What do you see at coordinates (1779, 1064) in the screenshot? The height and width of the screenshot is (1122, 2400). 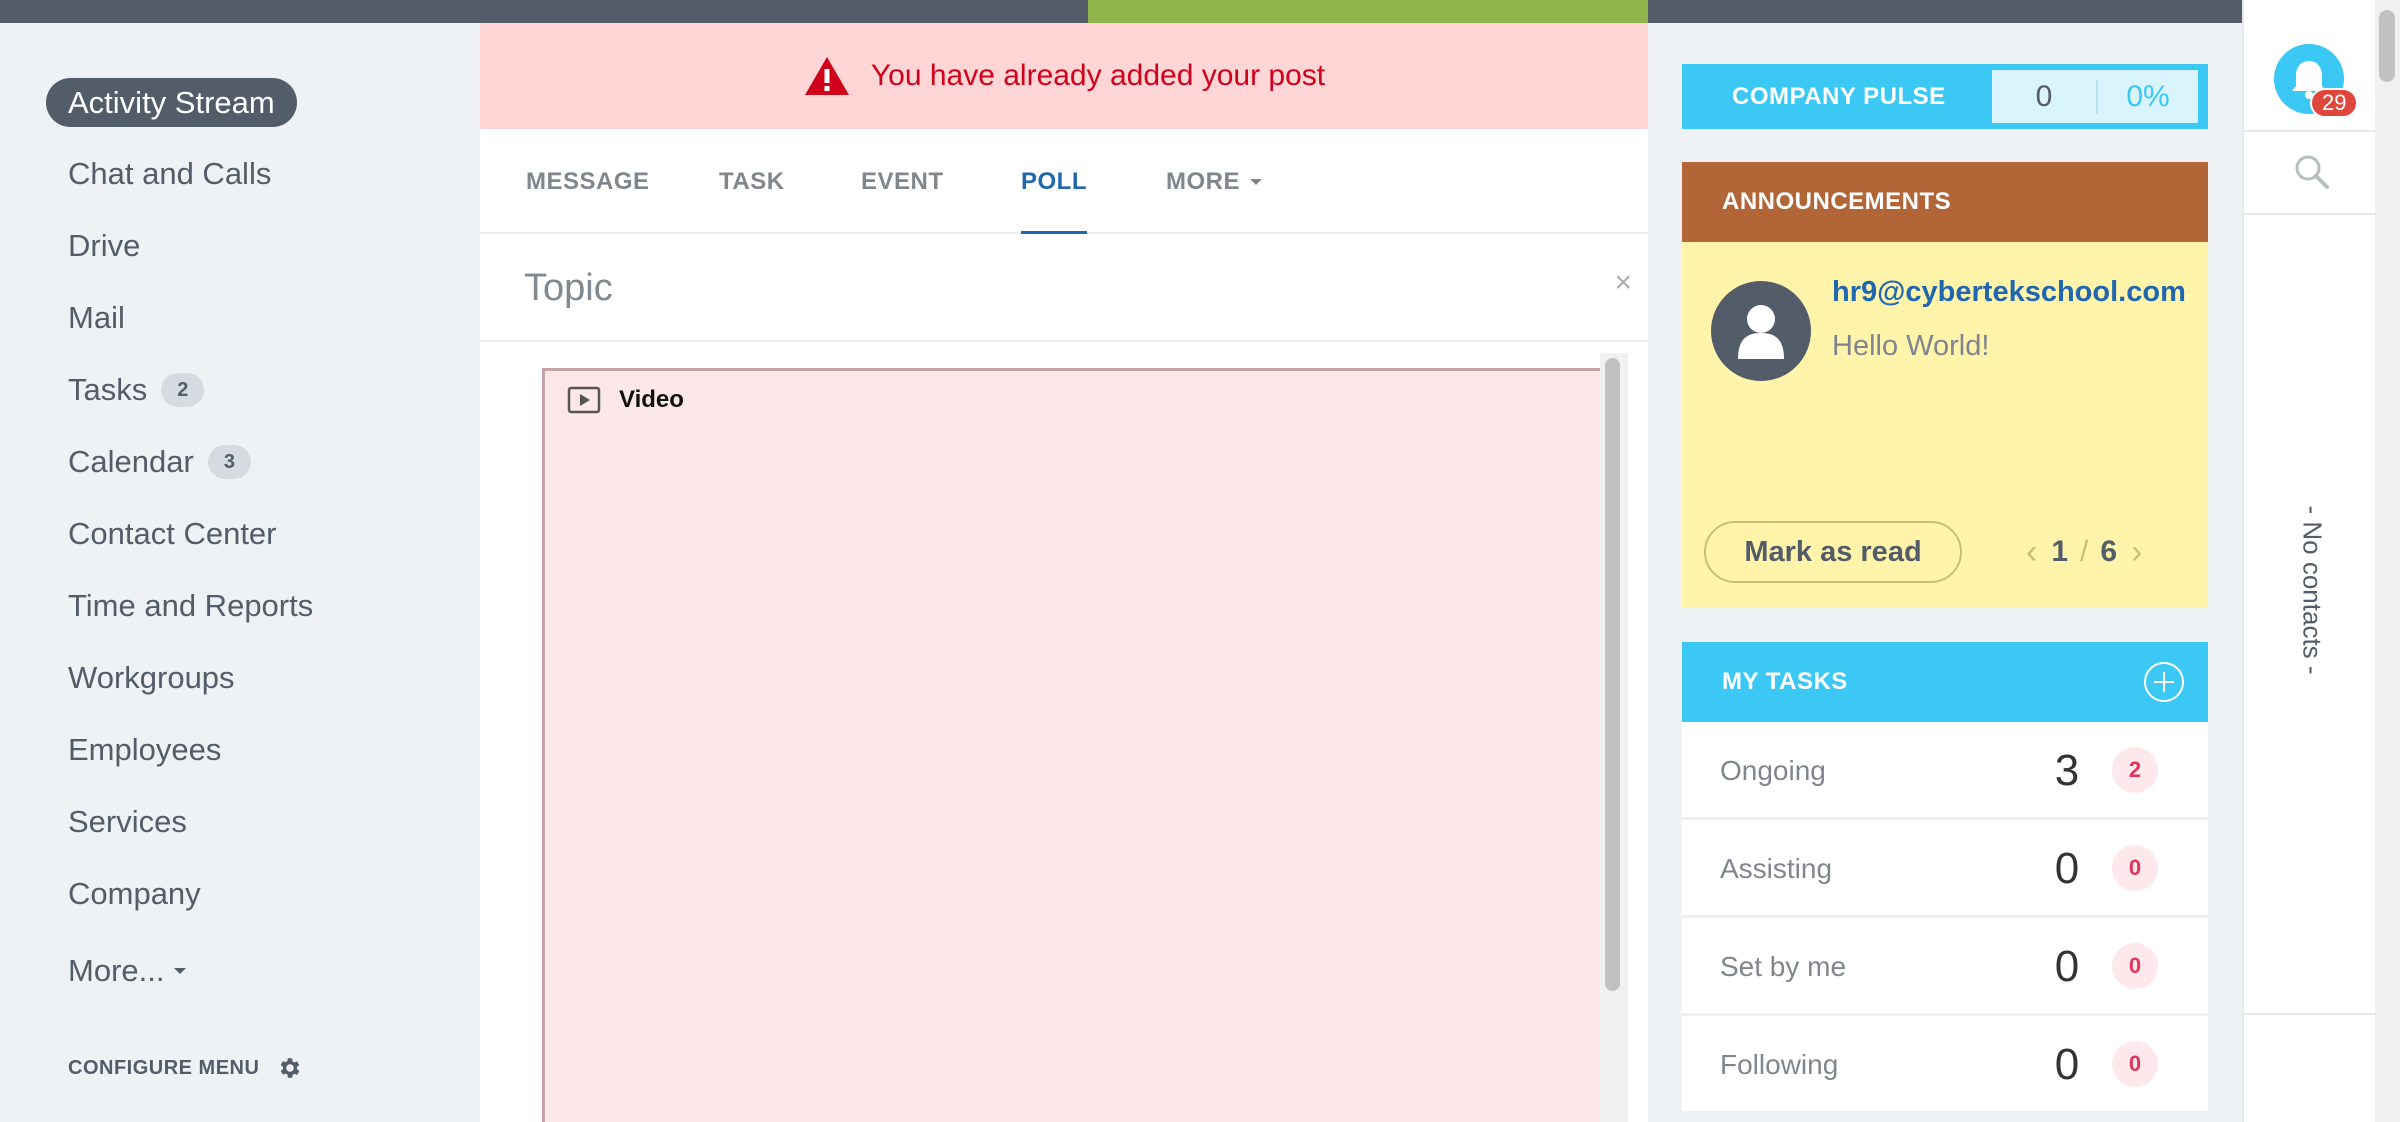 I see `task-row-label: Following` at bounding box center [1779, 1064].